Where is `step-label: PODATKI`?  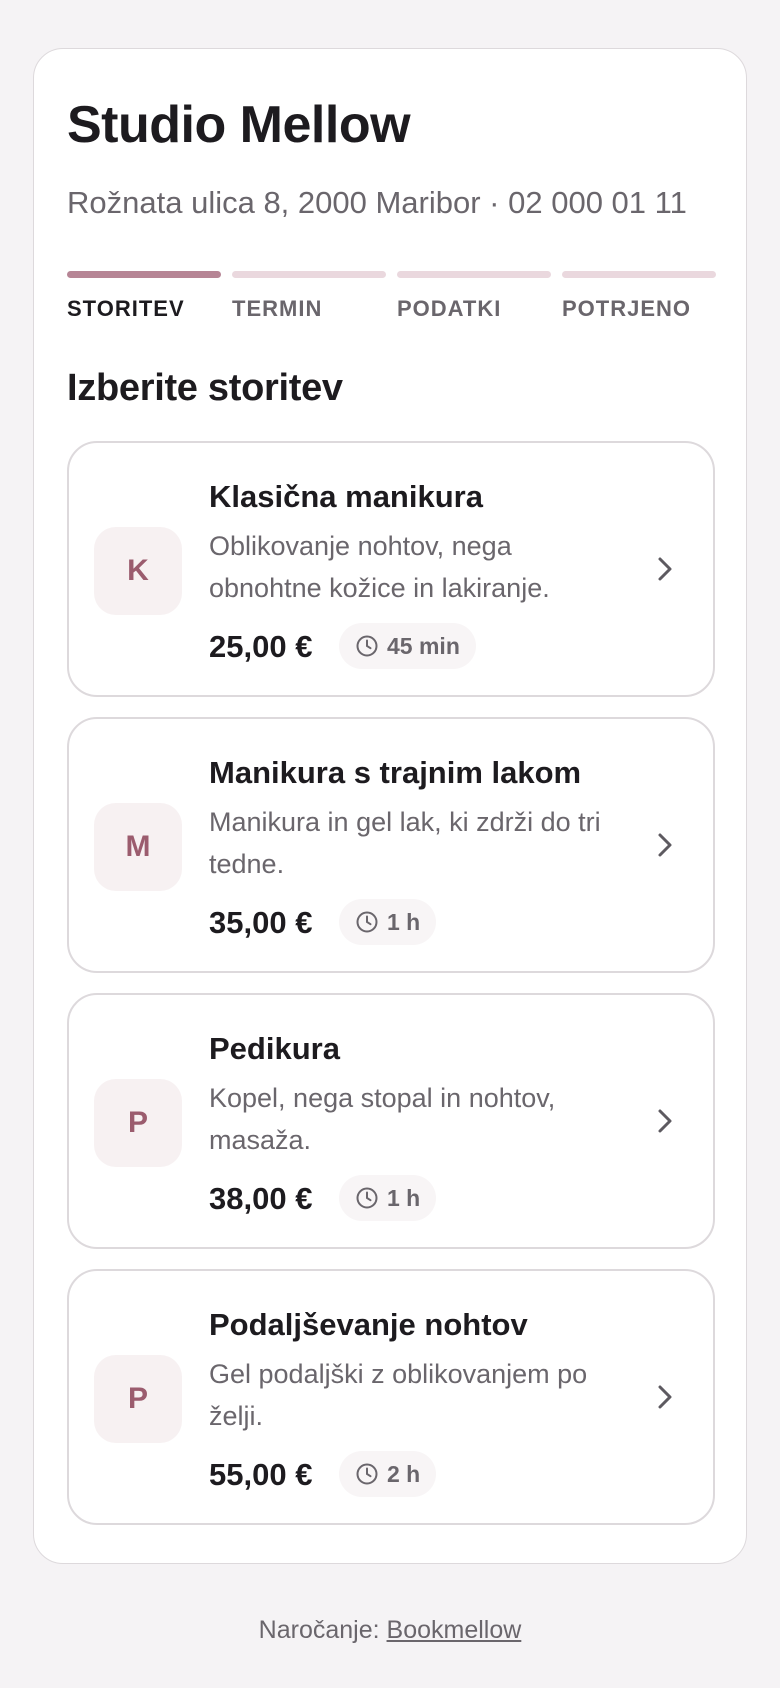 step-label: PODATKI is located at coordinates (449, 308).